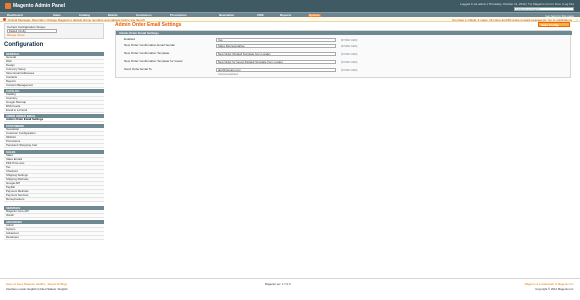 Image resolution: width=580 pixels, height=300 pixels. What do you see at coordinates (54, 230) in the screenshot?
I see `section-advanced: ADVANCED Admin System Advanced Developer` at bounding box center [54, 230].